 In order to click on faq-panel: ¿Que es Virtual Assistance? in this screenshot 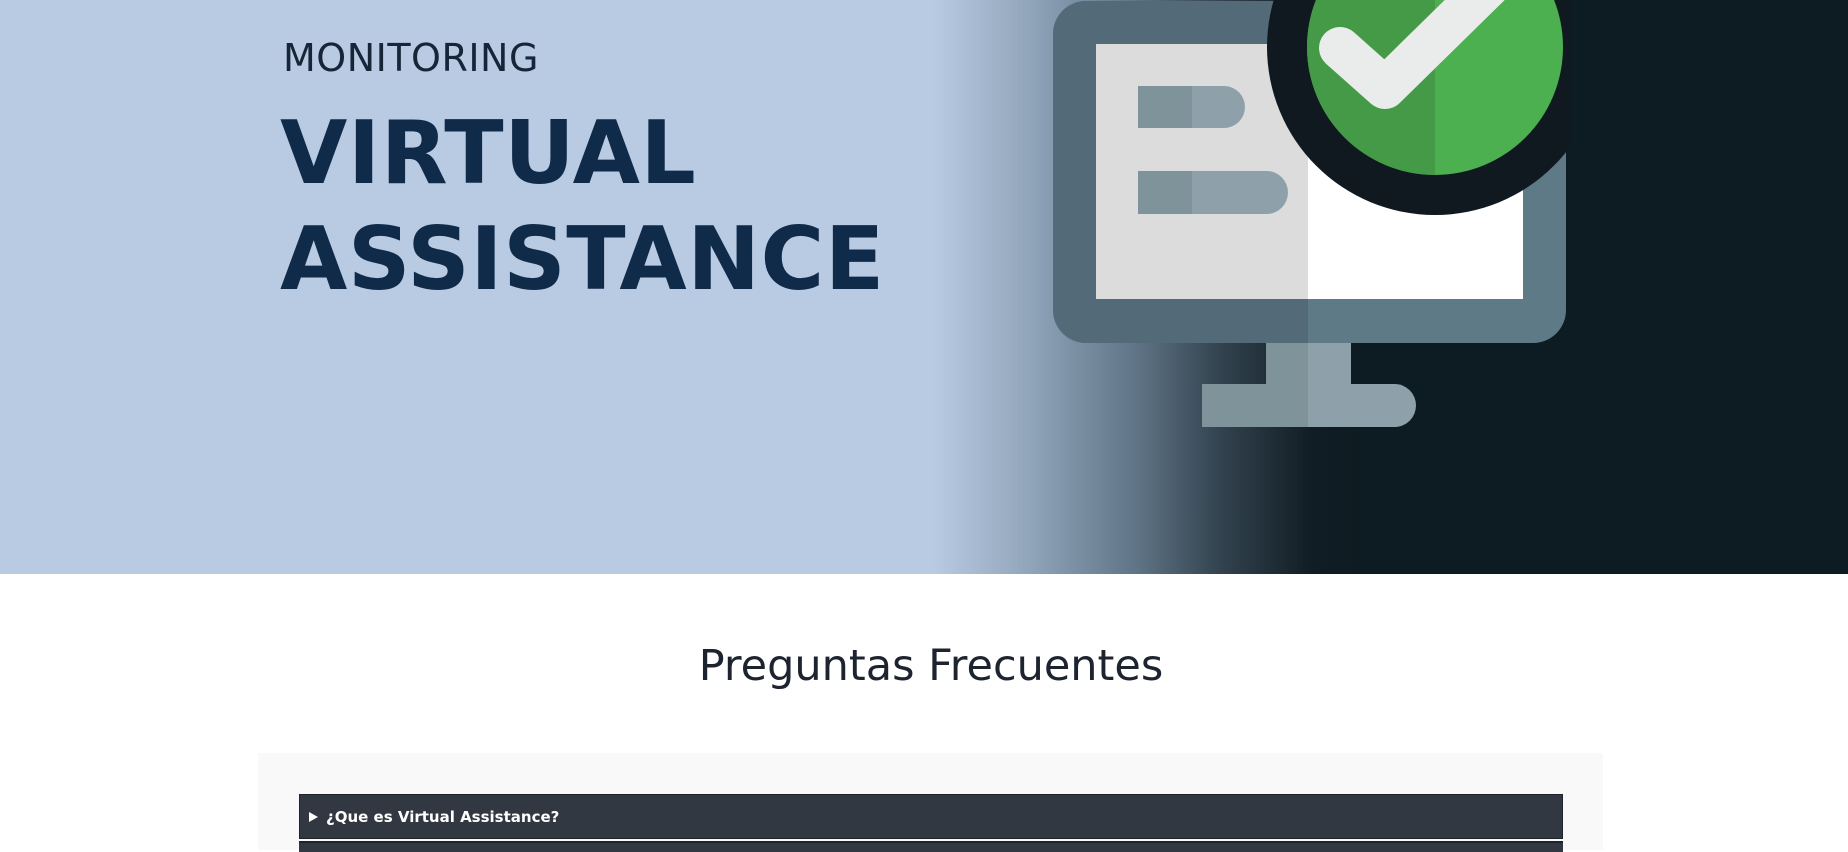, I will do `click(930, 802)`.